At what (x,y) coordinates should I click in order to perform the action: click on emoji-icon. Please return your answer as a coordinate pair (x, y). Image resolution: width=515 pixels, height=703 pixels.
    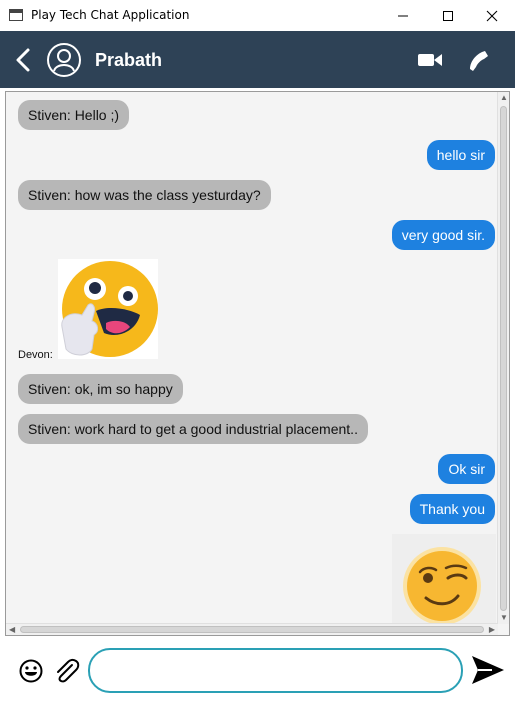
    Looking at the image, I should click on (31, 671).